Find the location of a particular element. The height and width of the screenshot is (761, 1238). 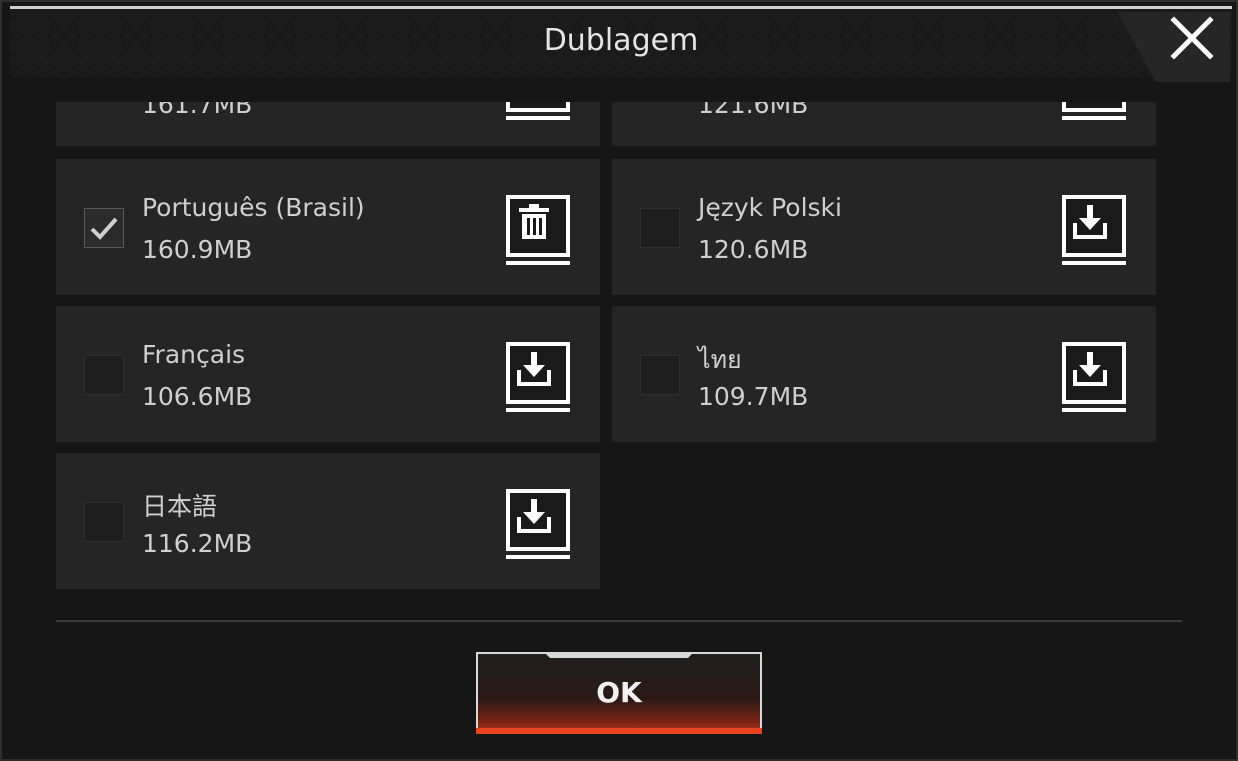

language-name: ไทย is located at coordinates (720, 359).